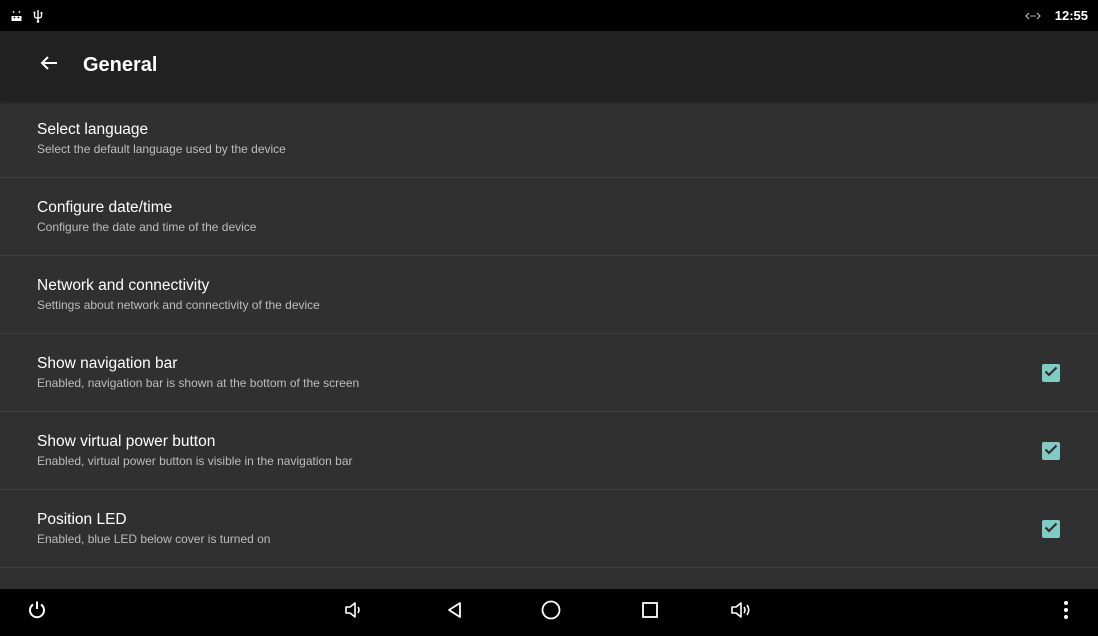 The height and width of the screenshot is (636, 1098). Describe the element at coordinates (38, 16) in the screenshot. I see `usb-icon` at that location.